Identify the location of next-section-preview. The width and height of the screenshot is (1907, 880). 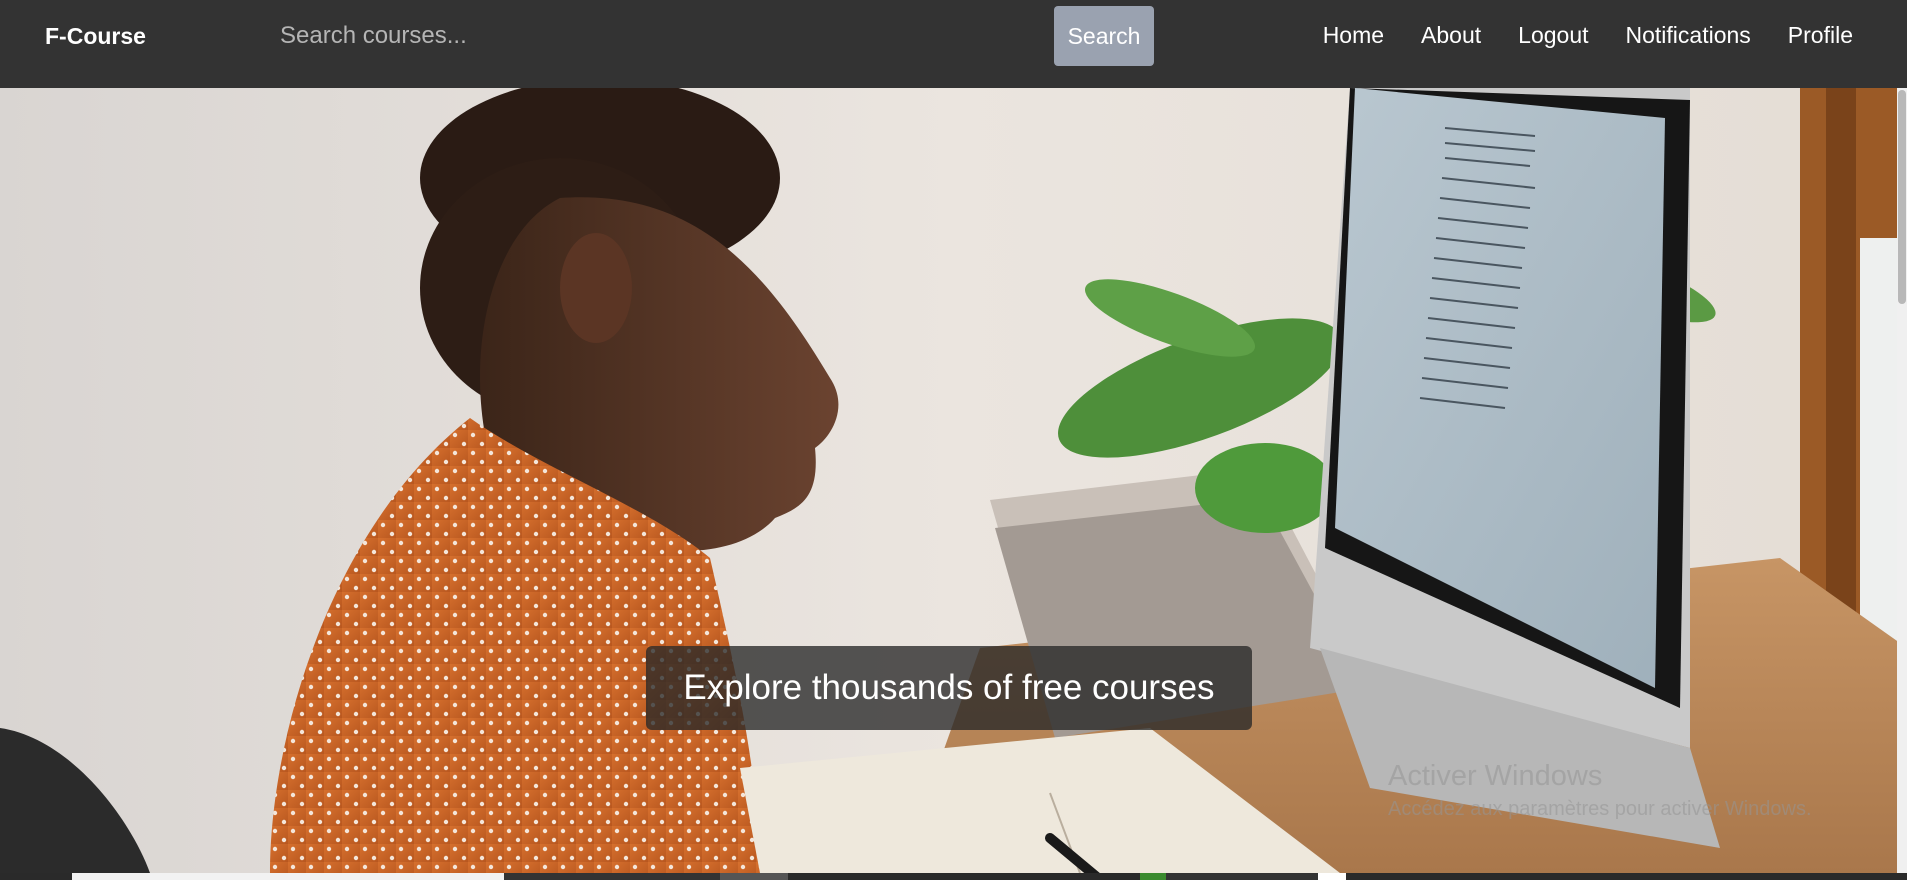
(953, 876).